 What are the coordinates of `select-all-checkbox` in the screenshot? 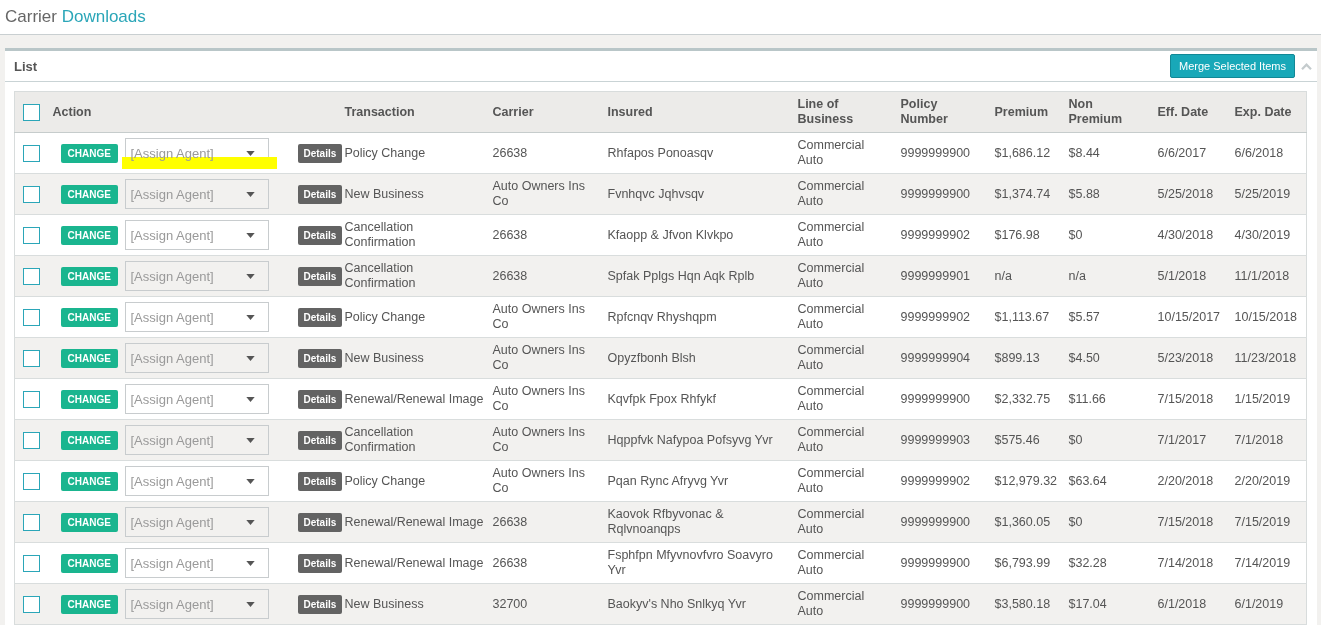 It's located at (31, 112).